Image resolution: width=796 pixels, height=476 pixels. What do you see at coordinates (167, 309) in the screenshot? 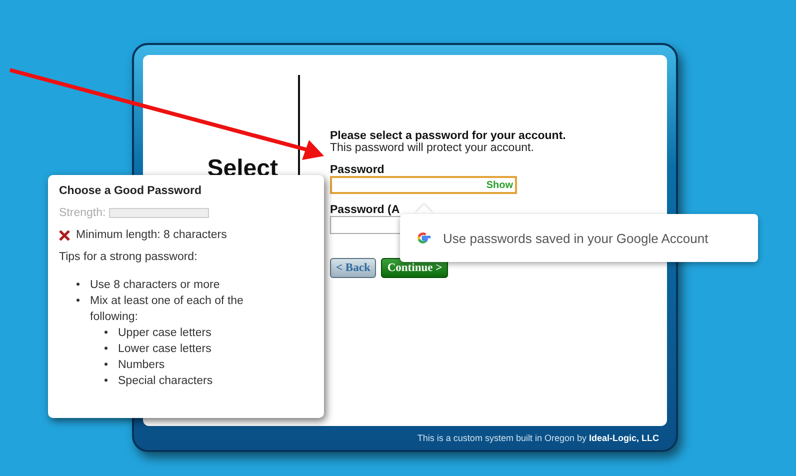
I see `tip-item: Mix at least one of each of the following:` at bounding box center [167, 309].